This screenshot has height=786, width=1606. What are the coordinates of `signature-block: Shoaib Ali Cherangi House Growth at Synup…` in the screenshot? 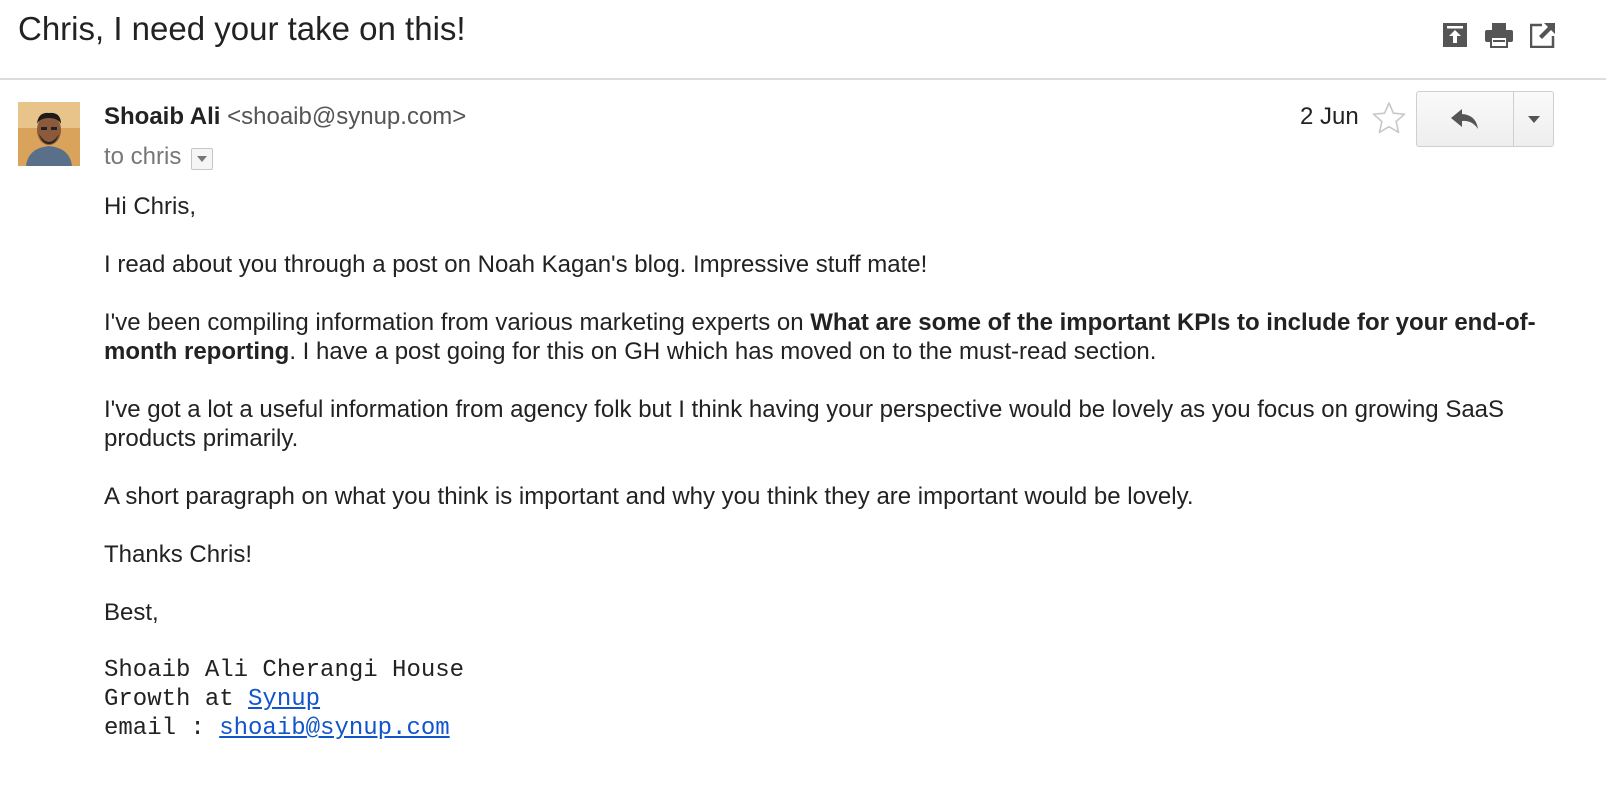 It's located at (824, 699).